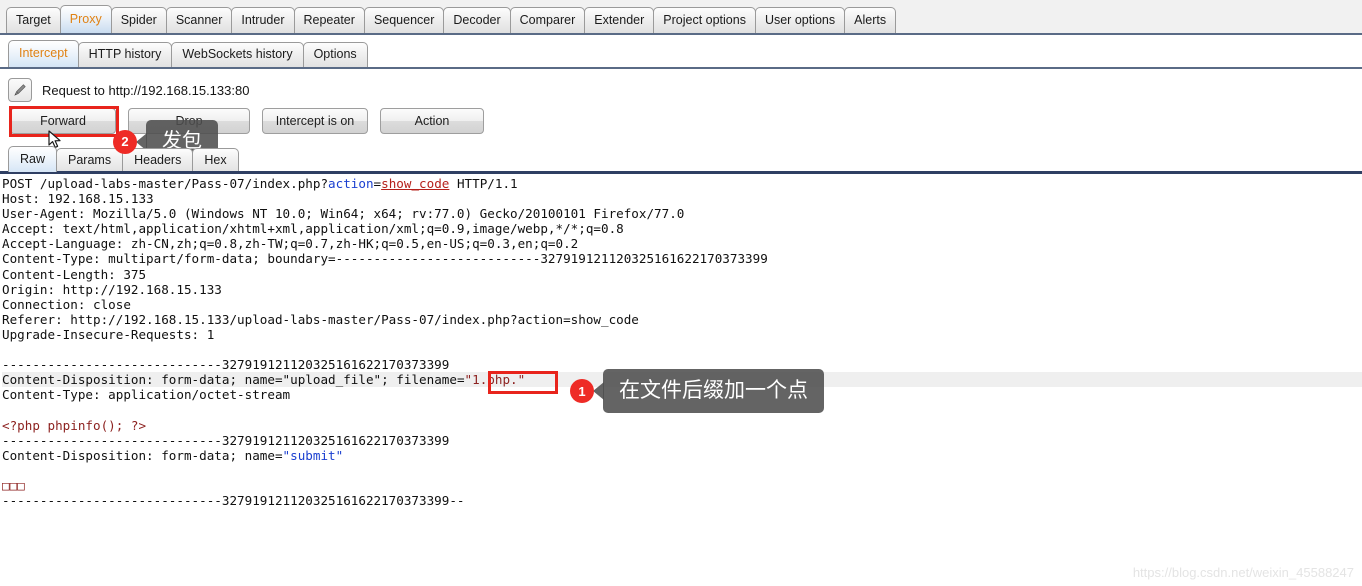 The width and height of the screenshot is (1362, 586). Describe the element at coordinates (33, 20) in the screenshot. I see `tab-target: Target` at that location.